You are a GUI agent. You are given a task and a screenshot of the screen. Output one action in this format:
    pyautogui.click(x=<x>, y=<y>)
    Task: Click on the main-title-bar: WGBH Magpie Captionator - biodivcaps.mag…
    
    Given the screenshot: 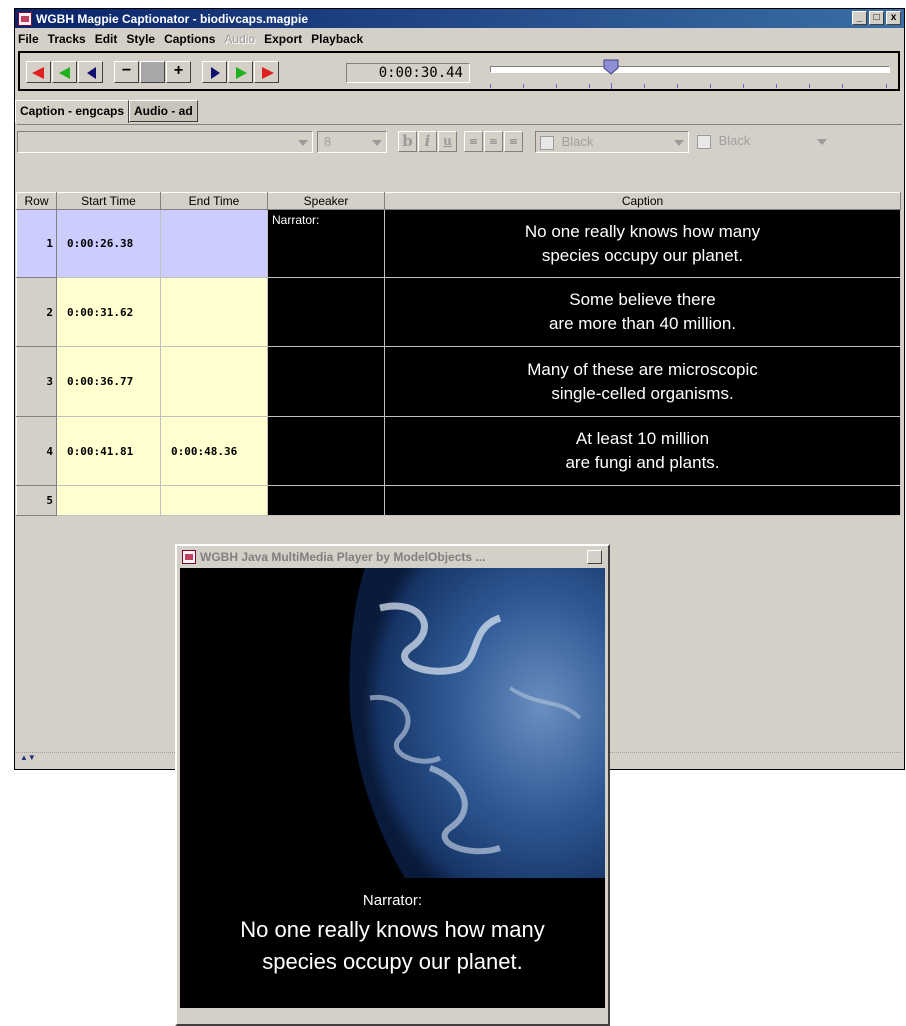 What is the action you would take?
    pyautogui.click(x=459, y=18)
    